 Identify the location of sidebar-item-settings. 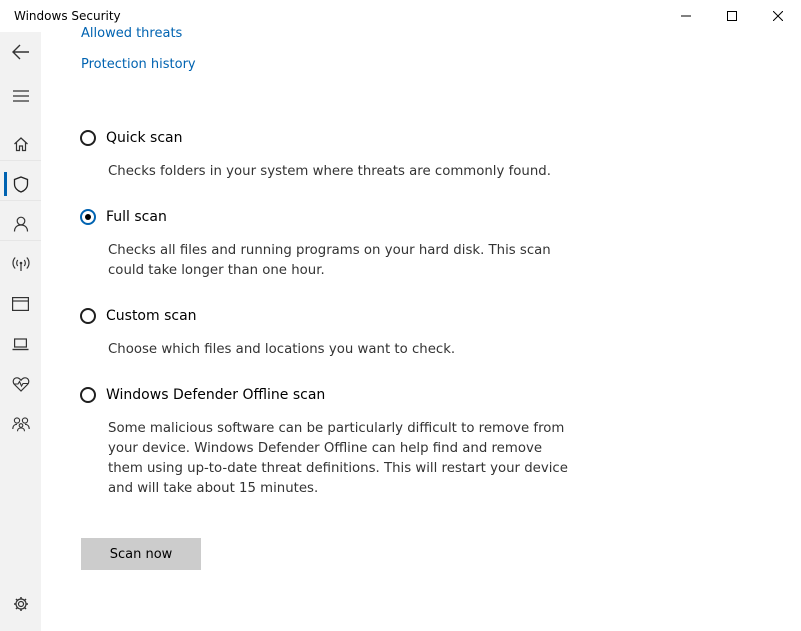
(20, 604).